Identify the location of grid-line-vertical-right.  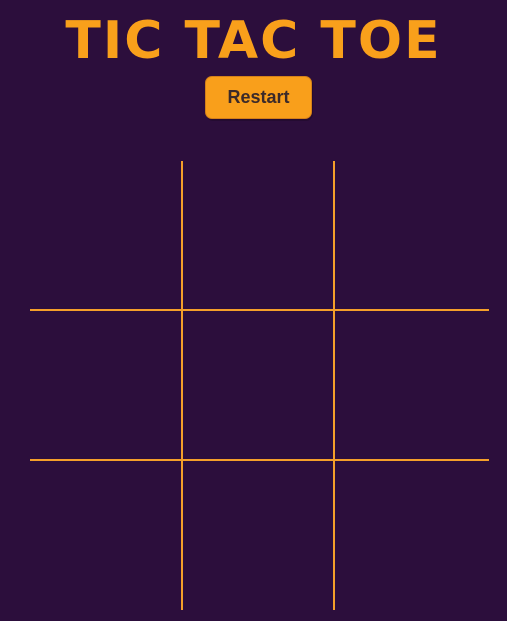
(334, 385).